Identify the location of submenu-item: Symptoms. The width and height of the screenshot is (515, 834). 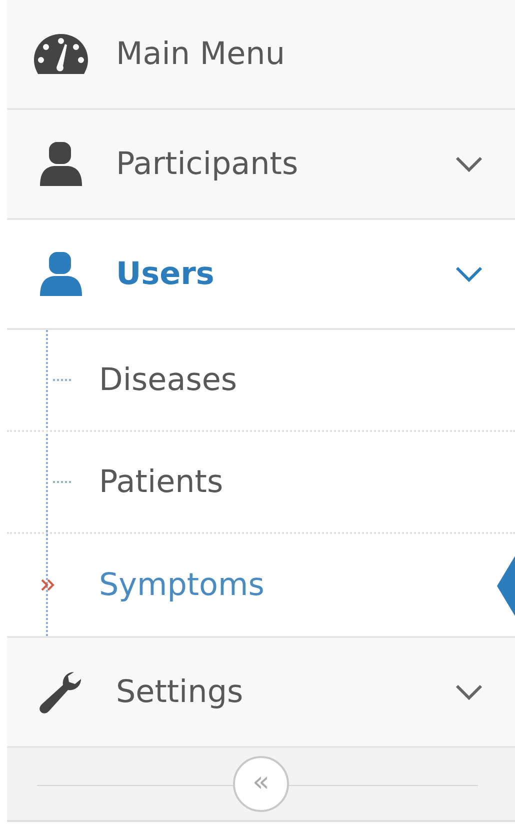
(261, 585).